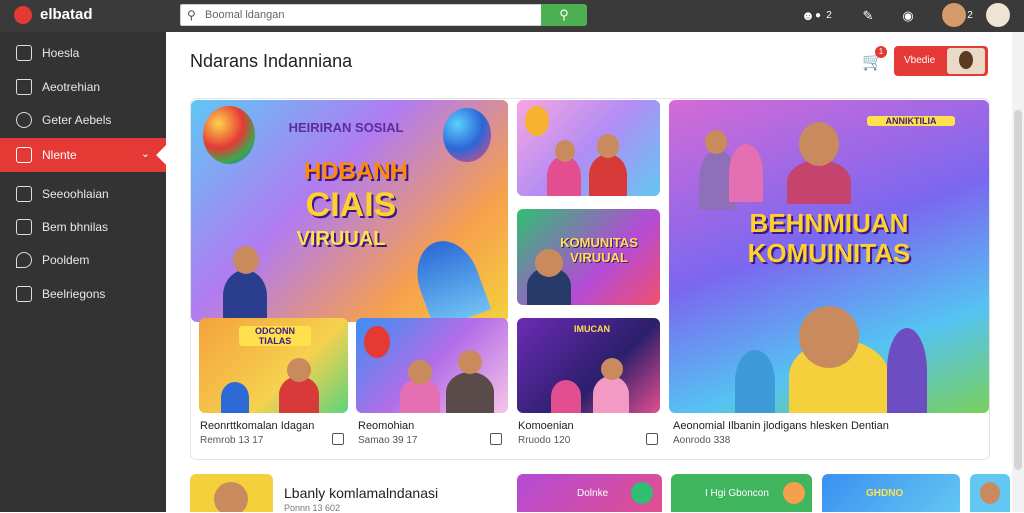  Describe the element at coordinates (588, 365) in the screenshot. I see `thumbnail-tile: IMUCAN` at that location.